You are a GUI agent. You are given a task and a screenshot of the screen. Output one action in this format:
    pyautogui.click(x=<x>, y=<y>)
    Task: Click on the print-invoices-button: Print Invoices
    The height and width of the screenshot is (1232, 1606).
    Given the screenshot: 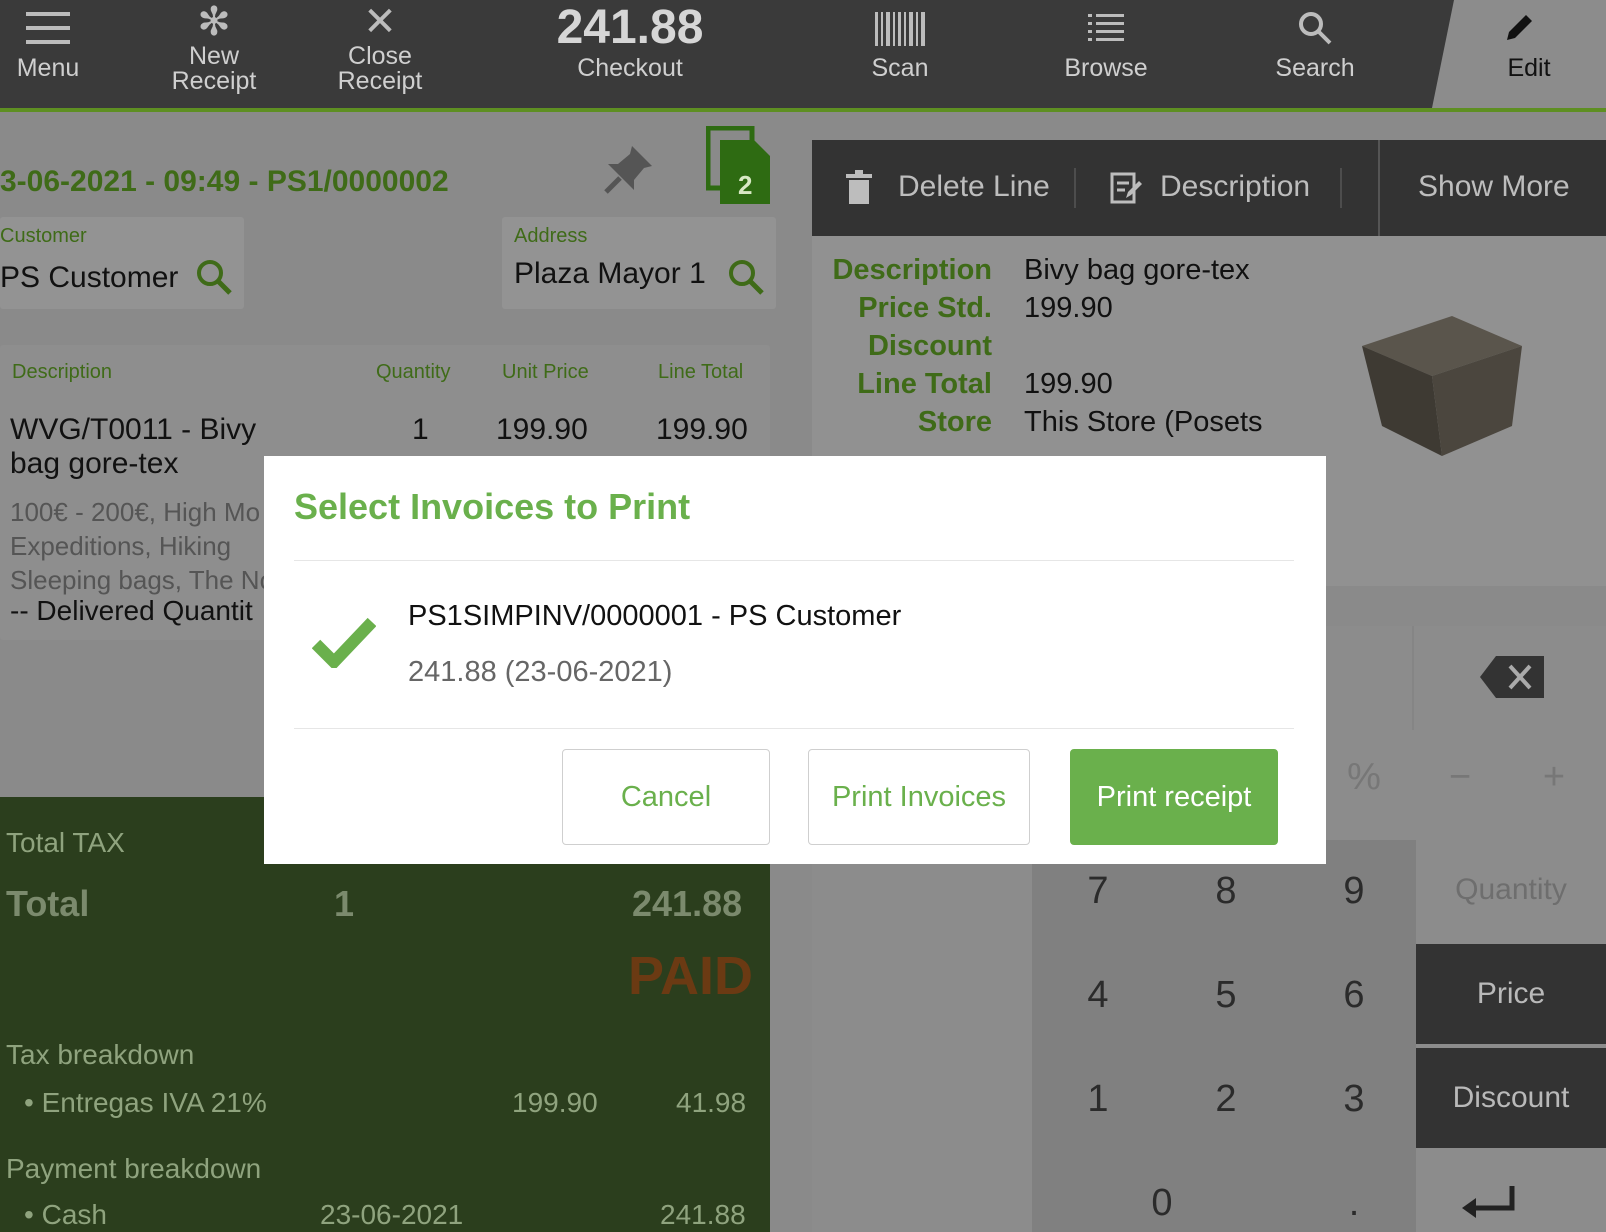 What is the action you would take?
    pyautogui.click(x=919, y=797)
    